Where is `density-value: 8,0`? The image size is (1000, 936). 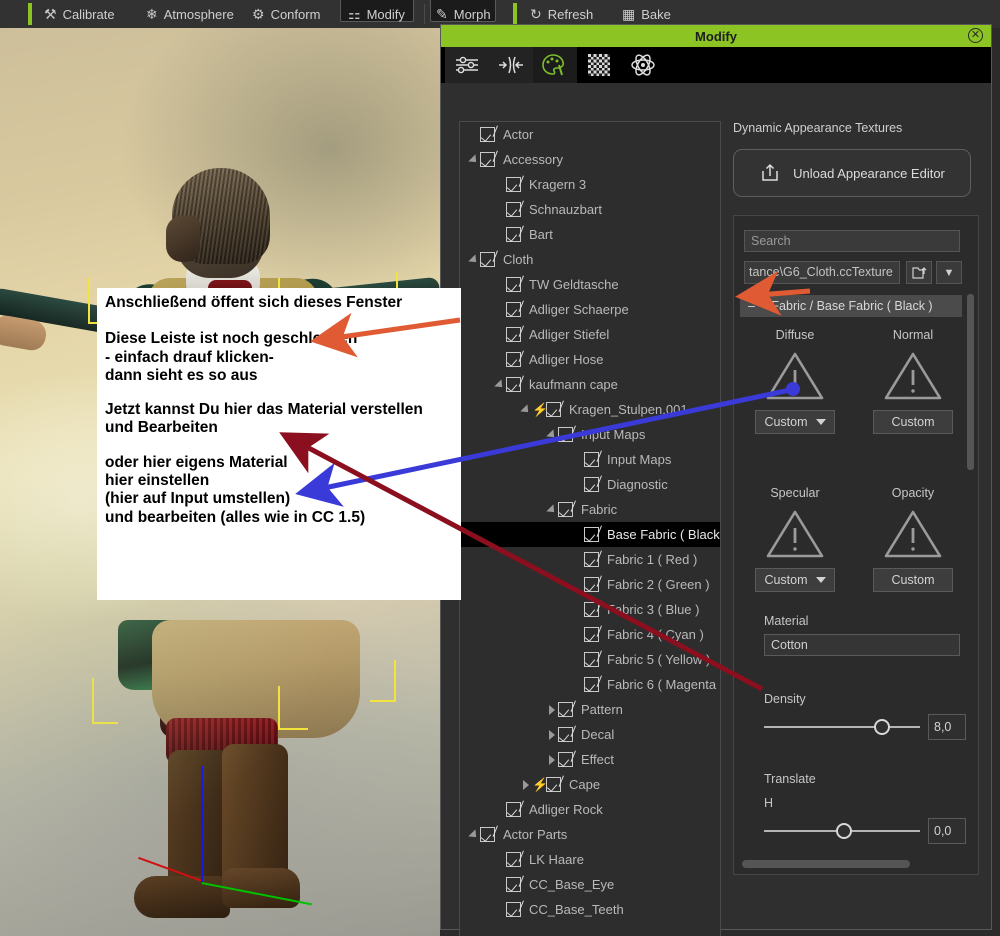
density-value: 8,0 is located at coordinates (947, 727).